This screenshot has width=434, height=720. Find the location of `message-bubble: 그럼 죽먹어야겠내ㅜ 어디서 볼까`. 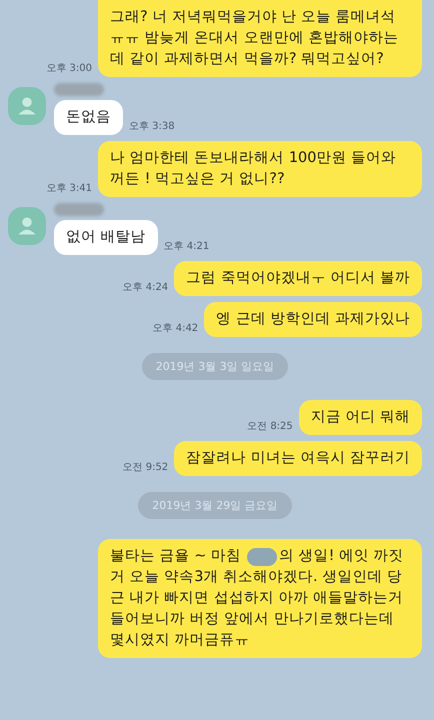

message-bubble: 그럼 죽먹어야겠내ㅜ 어디서 볼까 is located at coordinates (298, 278).